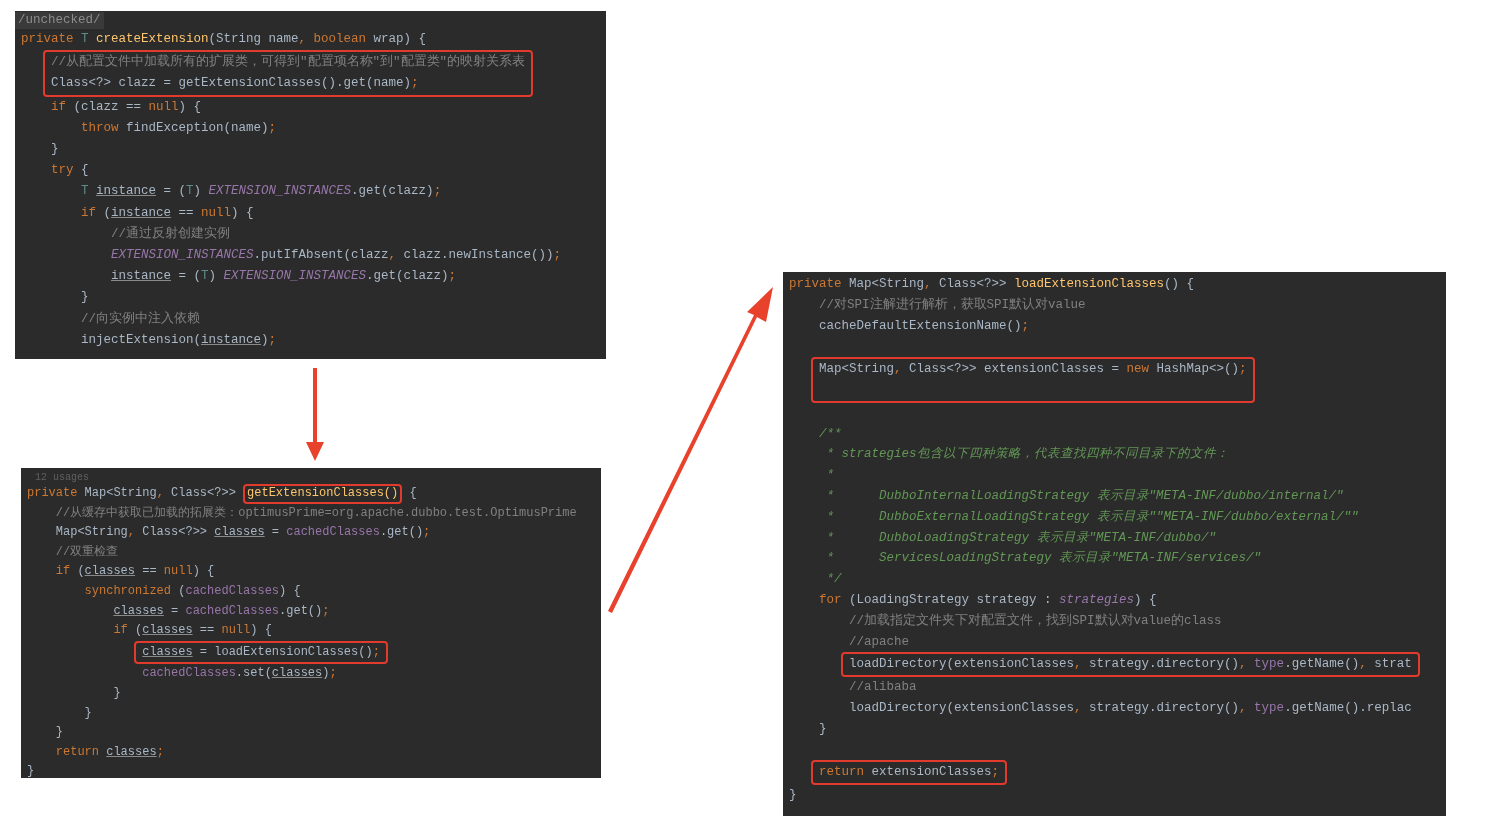  What do you see at coordinates (879, 642) in the screenshot?
I see `code-line: //apache` at bounding box center [879, 642].